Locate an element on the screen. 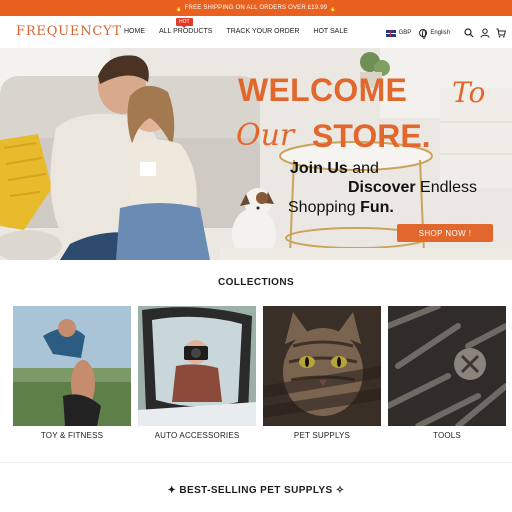 The image size is (512, 512). nav-track-order: TRACK YOUR ORDER is located at coordinates (262, 31).